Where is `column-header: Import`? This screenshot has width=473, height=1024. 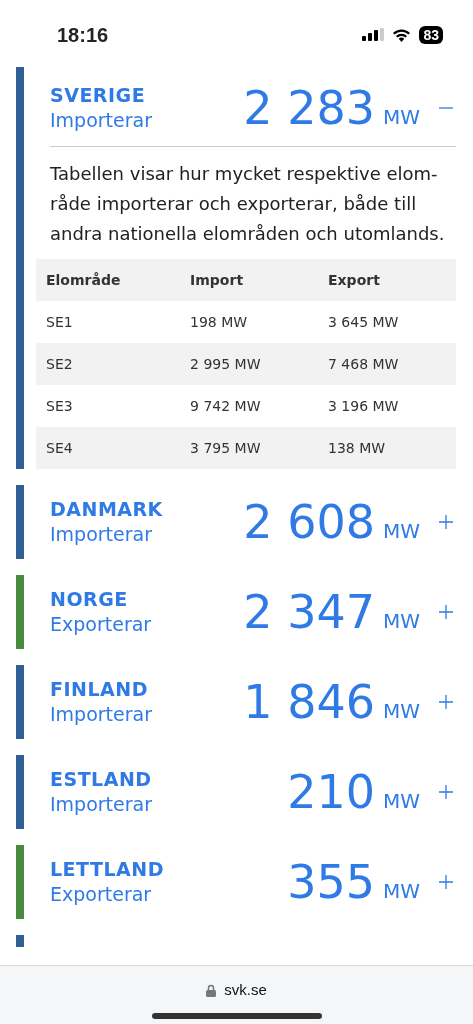 column-header: Import is located at coordinates (249, 280).